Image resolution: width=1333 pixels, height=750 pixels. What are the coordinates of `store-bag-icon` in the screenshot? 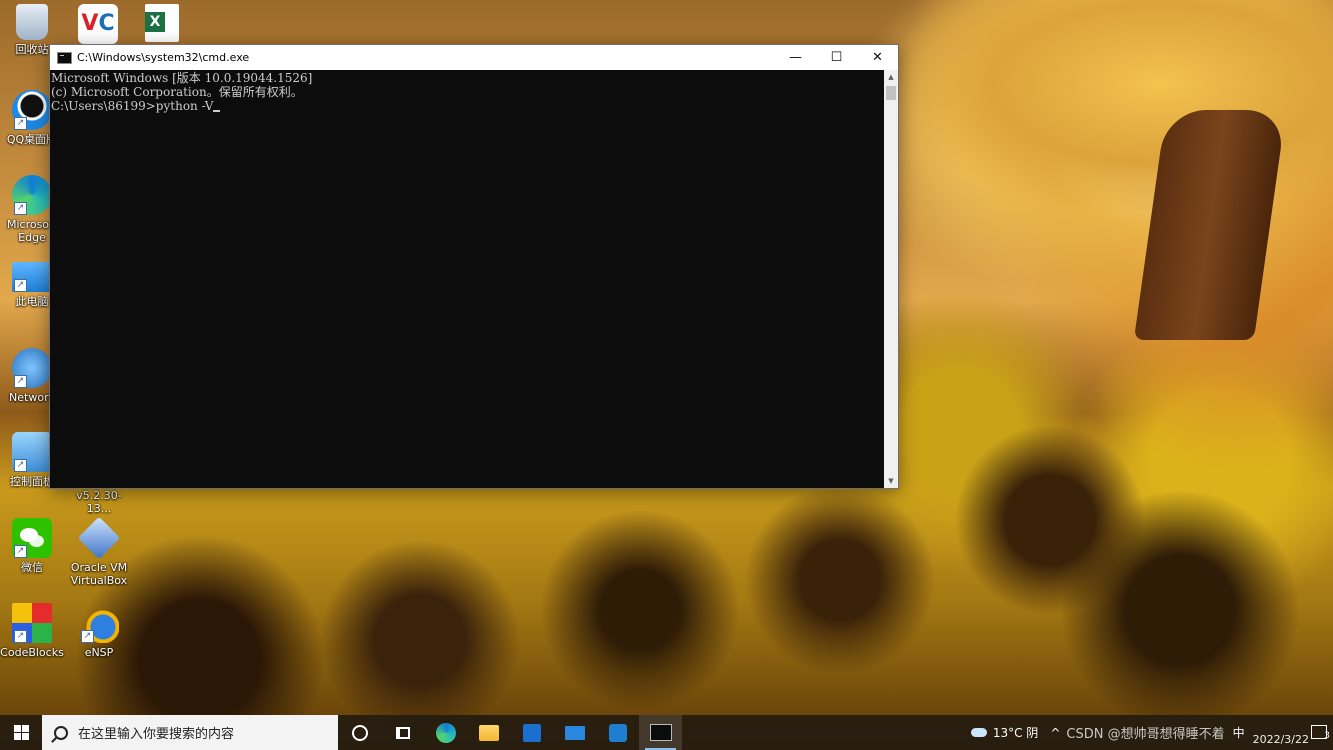 It's located at (531, 732).